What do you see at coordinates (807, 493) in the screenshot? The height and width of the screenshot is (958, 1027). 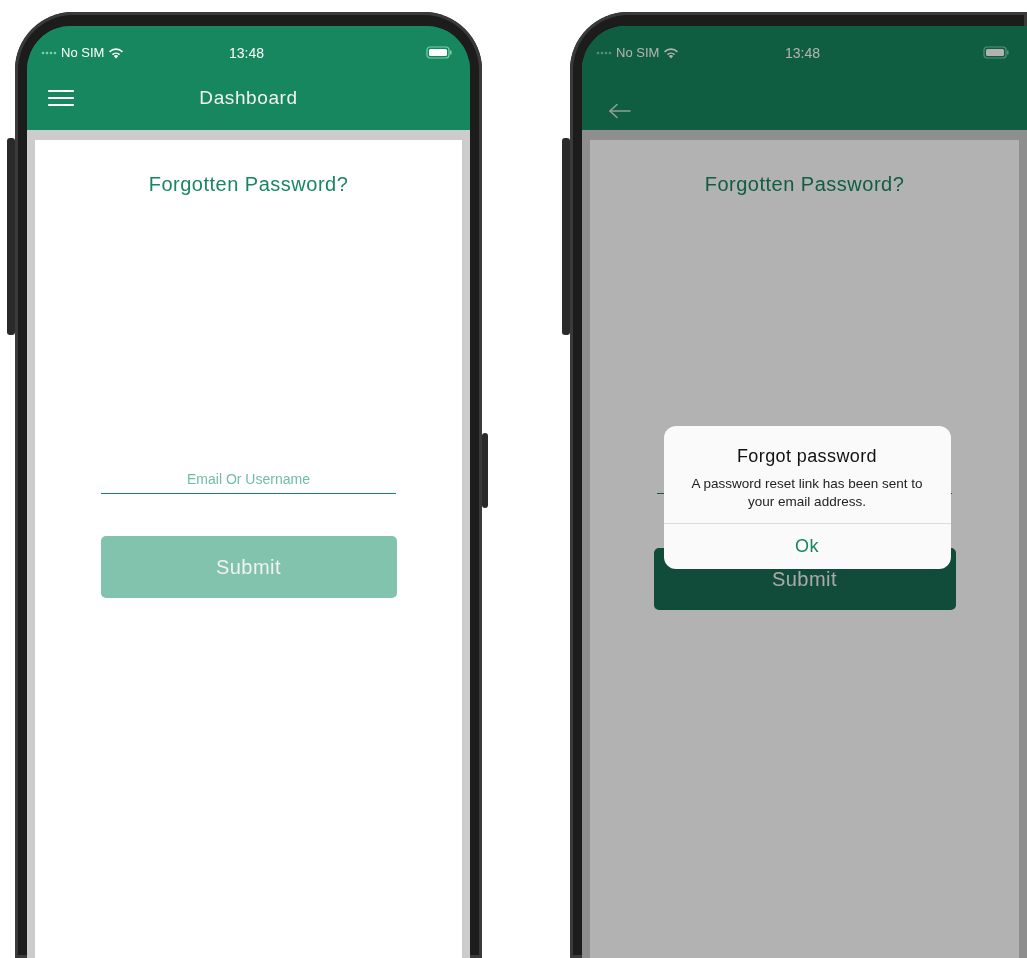 I see `dialog-message: A password reset link has been sent to your email address.` at bounding box center [807, 493].